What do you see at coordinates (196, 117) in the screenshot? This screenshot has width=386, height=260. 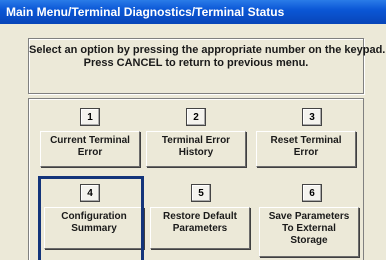 I see `option-2-number-key: 2` at bounding box center [196, 117].